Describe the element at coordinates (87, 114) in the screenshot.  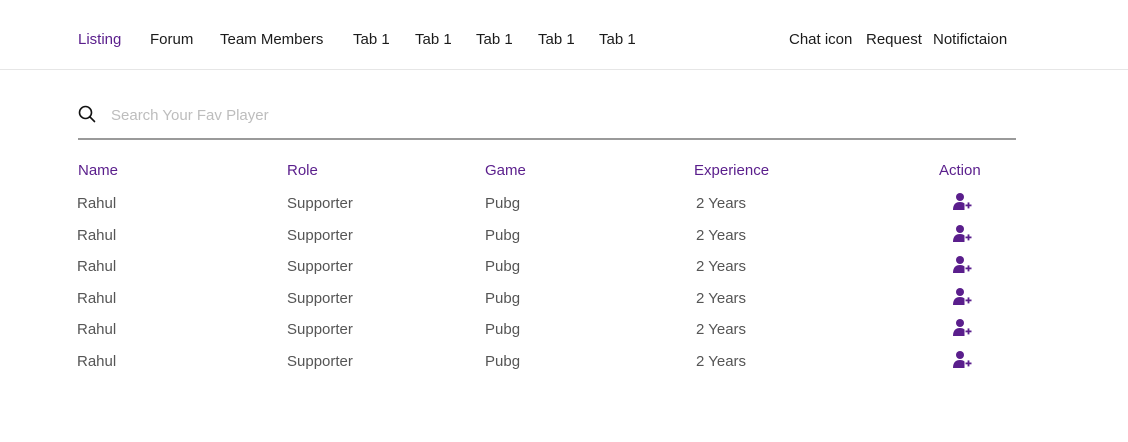
I see `search-icon` at that location.